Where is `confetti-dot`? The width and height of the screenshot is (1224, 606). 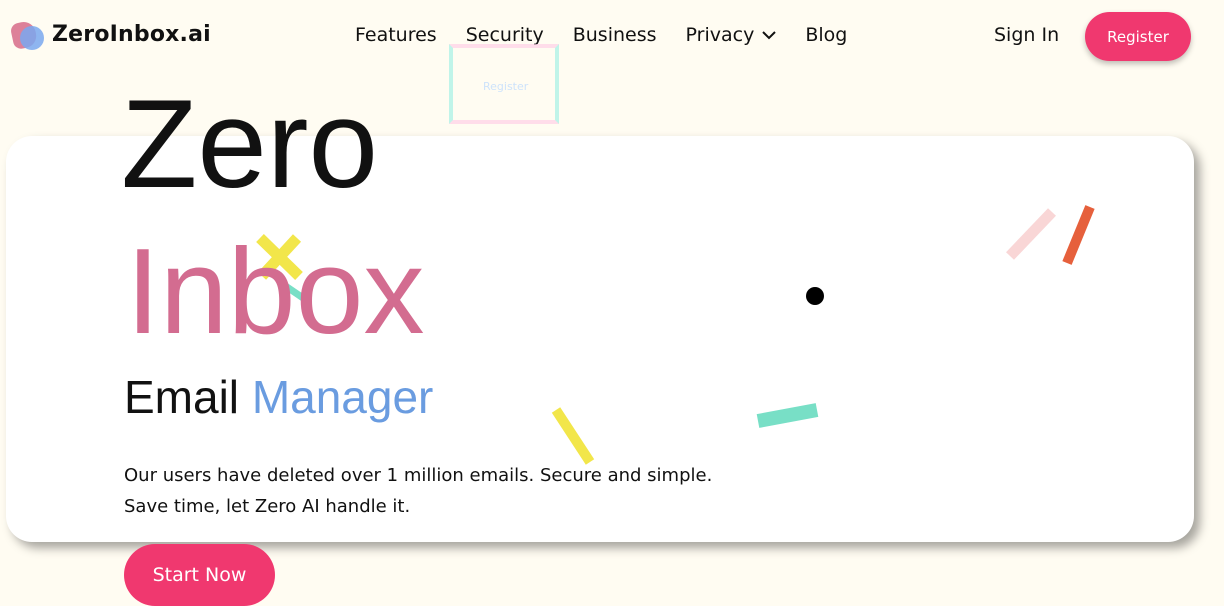 confetti-dot is located at coordinates (815, 296).